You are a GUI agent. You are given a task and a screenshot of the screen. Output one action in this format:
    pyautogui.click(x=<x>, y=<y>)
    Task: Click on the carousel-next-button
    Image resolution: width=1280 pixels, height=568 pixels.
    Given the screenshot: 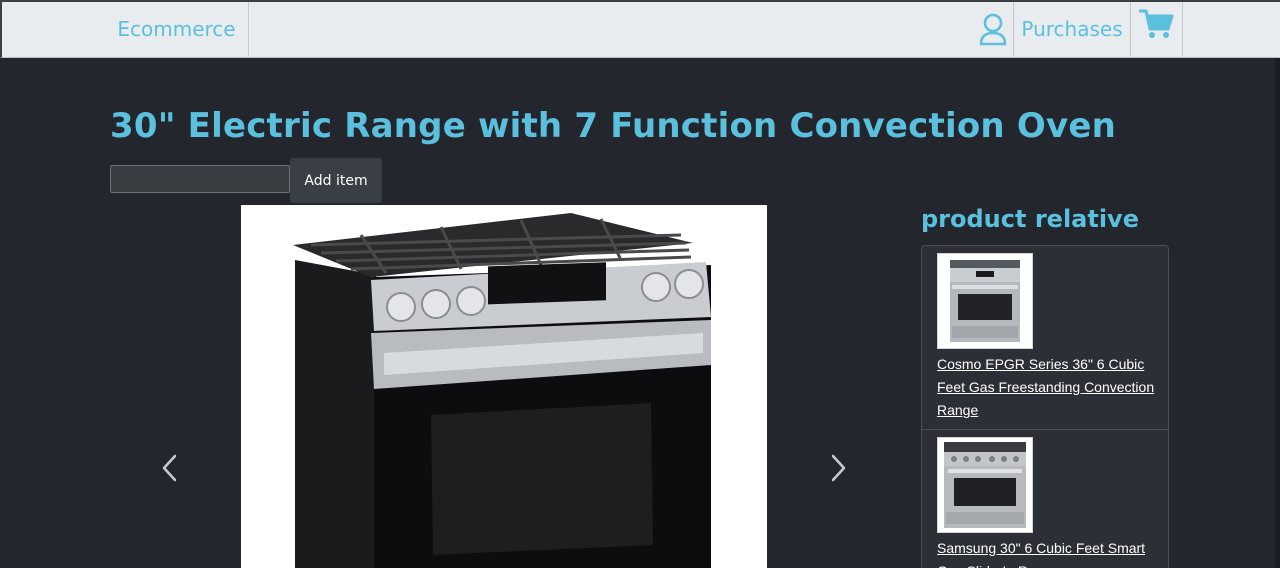 What is the action you would take?
    pyautogui.click(x=838, y=468)
    